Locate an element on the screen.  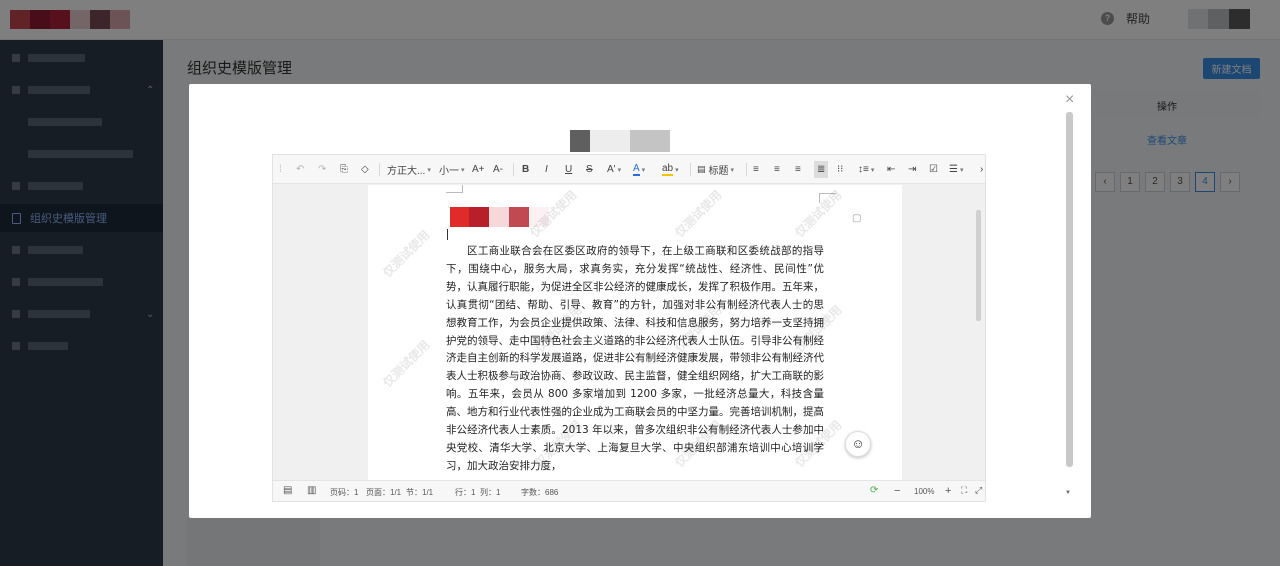
highlight-icon: ab ▾ is located at coordinates (670, 169).